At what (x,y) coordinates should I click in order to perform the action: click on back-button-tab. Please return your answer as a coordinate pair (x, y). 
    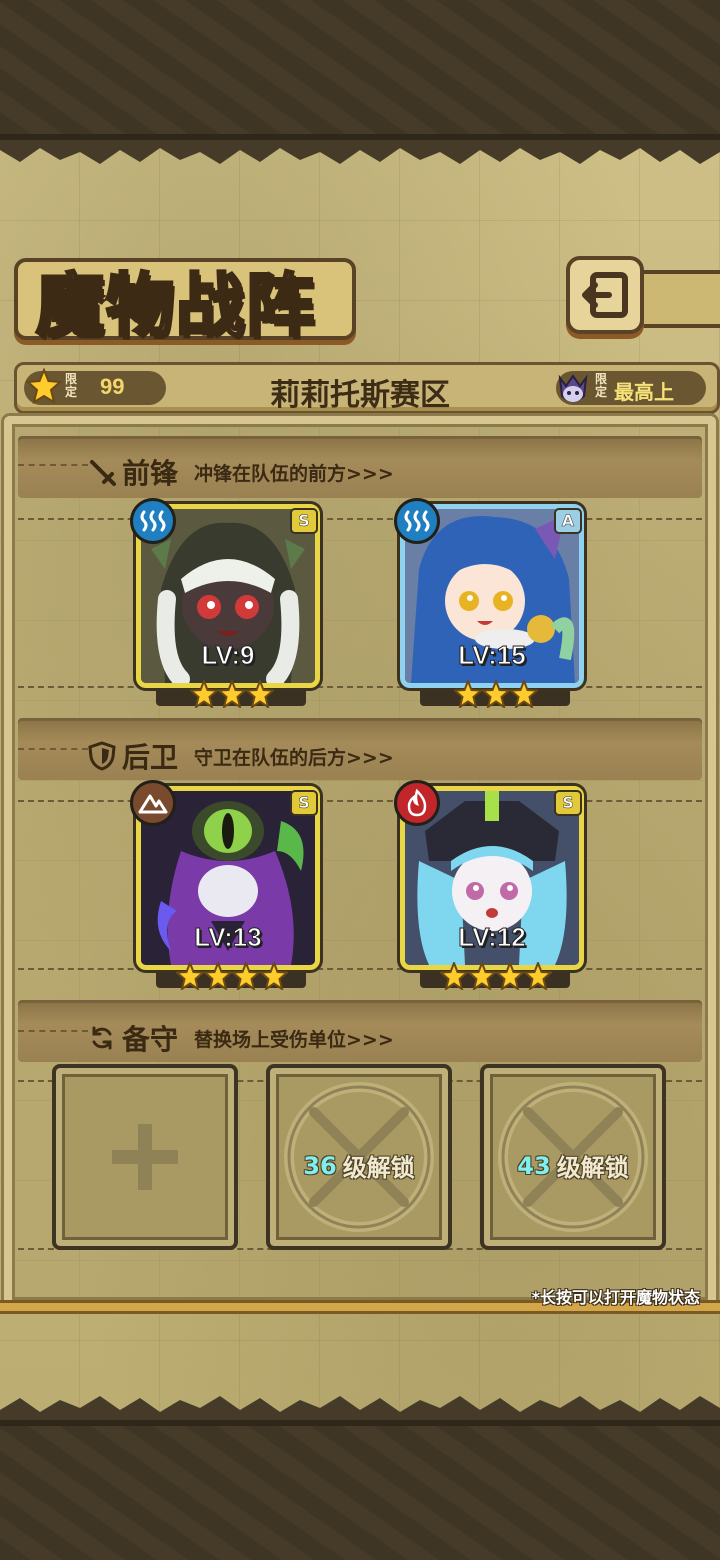
    Looking at the image, I should click on (680, 299).